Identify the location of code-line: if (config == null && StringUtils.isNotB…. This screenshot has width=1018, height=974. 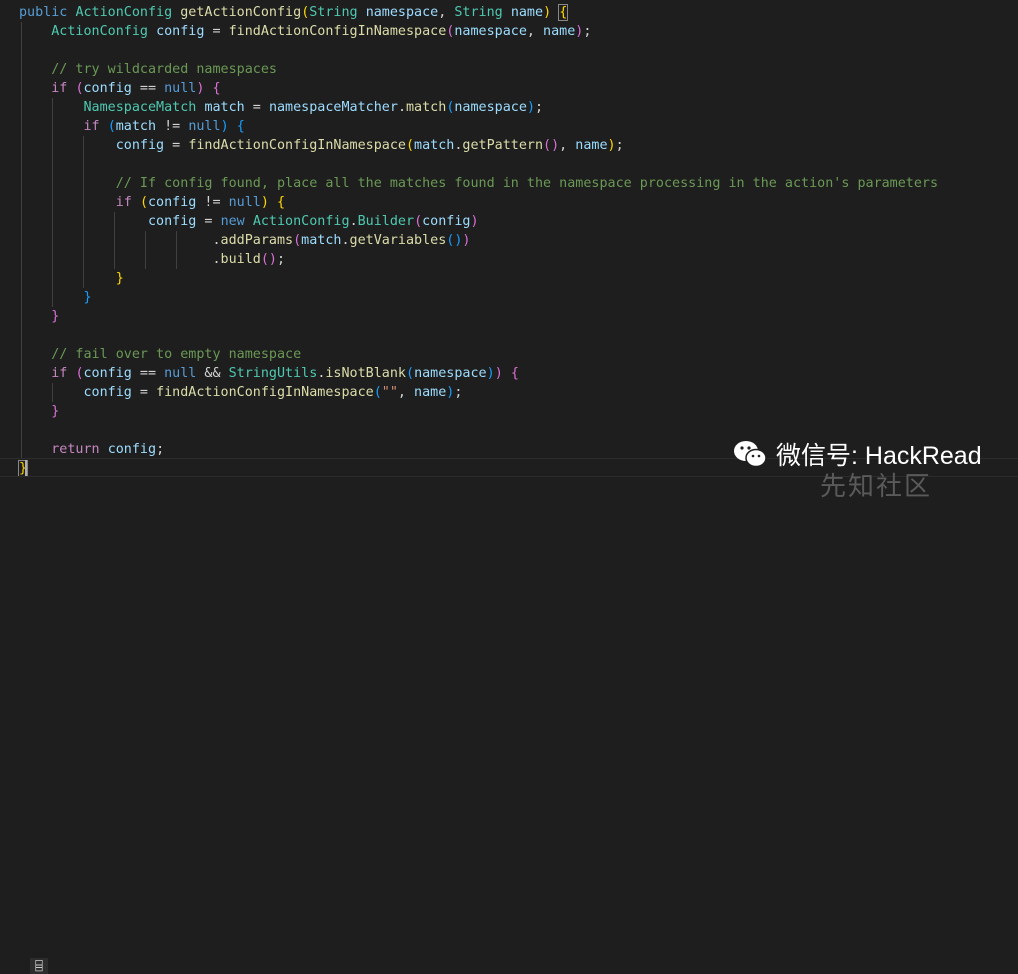
(509, 373).